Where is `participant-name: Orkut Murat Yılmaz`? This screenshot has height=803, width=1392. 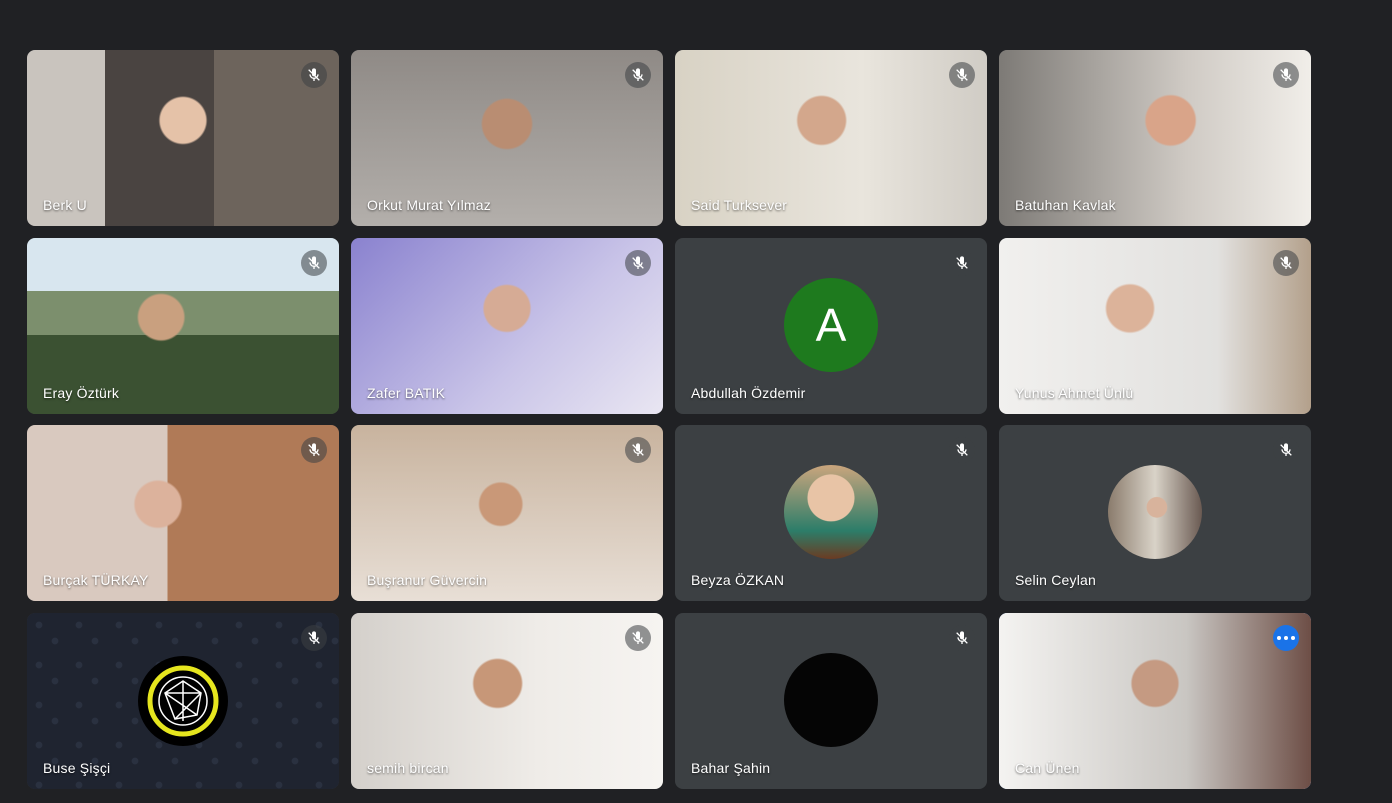
participant-name: Orkut Murat Yılmaz is located at coordinates (429, 205).